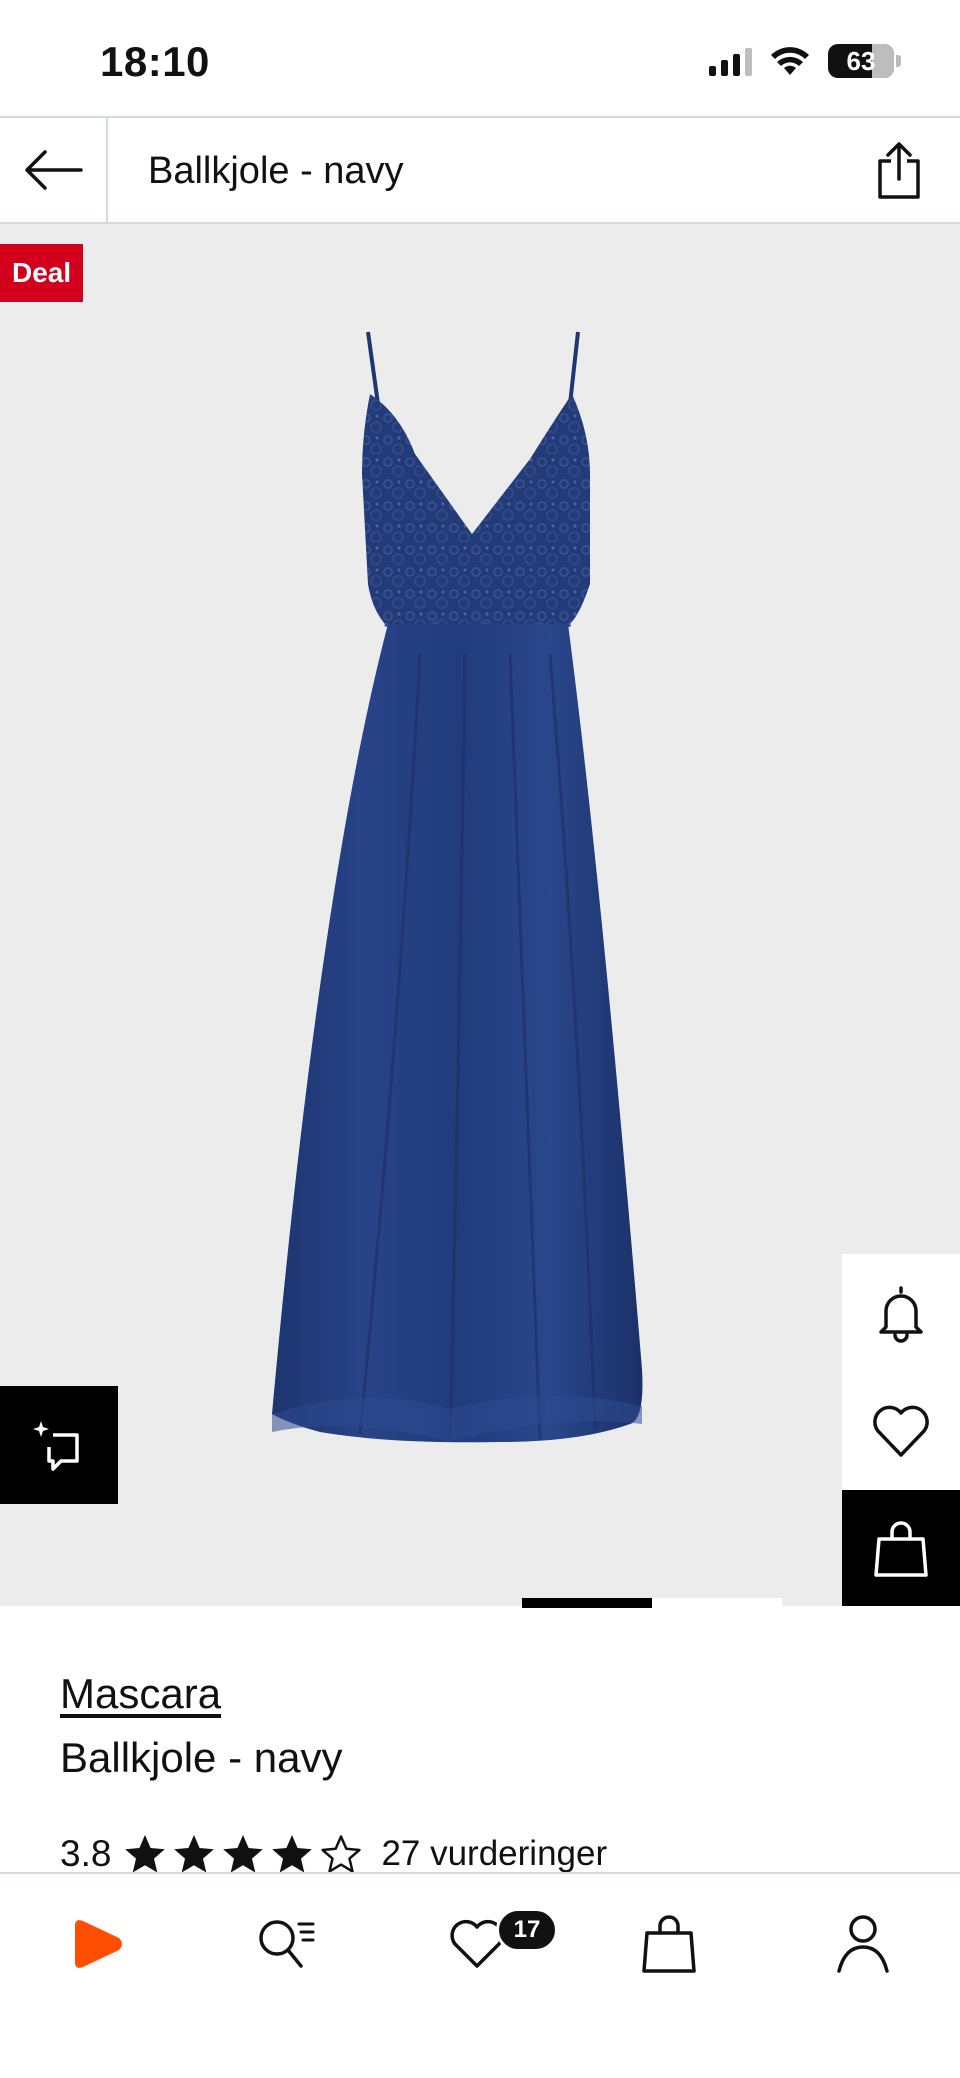 This screenshot has height=2078, width=960. What do you see at coordinates (276, 171) in the screenshot?
I see `page-title: Ballkjole - navy` at bounding box center [276, 171].